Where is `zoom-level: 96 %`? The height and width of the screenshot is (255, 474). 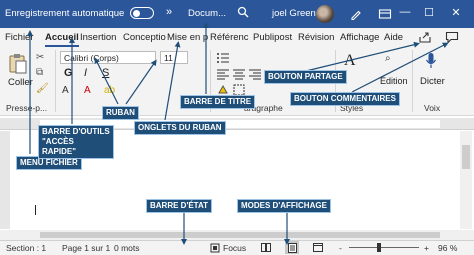 zoom-level: 96 % is located at coordinates (447, 248).